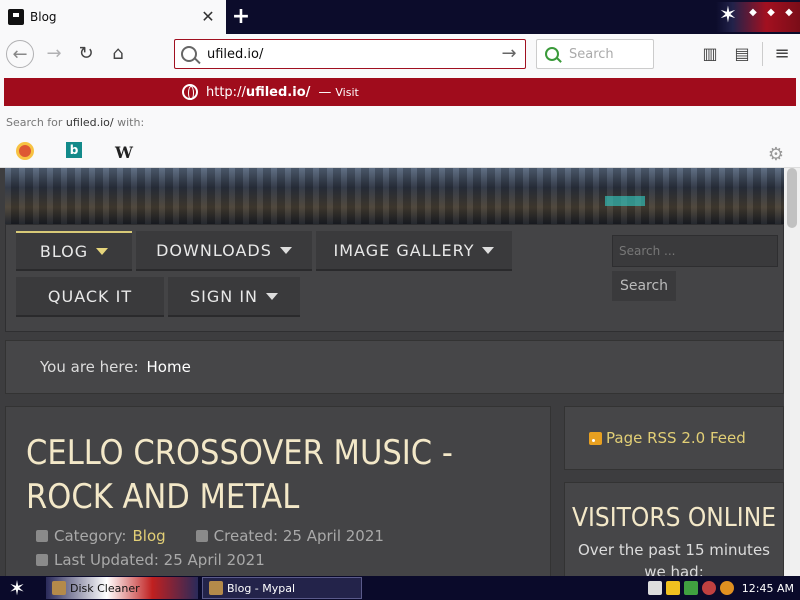 Image resolution: width=800 pixels, height=600 pixels. What do you see at coordinates (168, 367) in the screenshot?
I see `breadcrumb-home: Home` at bounding box center [168, 367].